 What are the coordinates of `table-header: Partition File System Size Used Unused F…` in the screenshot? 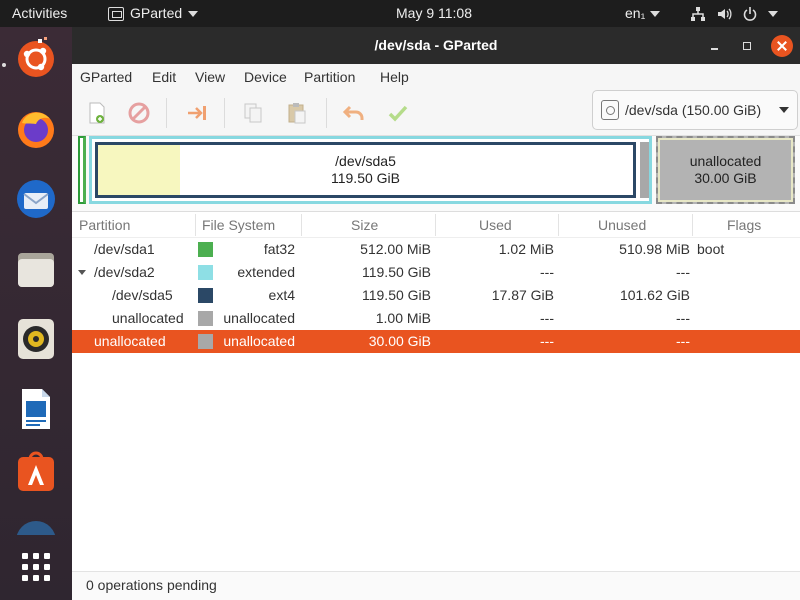 It's located at (436, 225).